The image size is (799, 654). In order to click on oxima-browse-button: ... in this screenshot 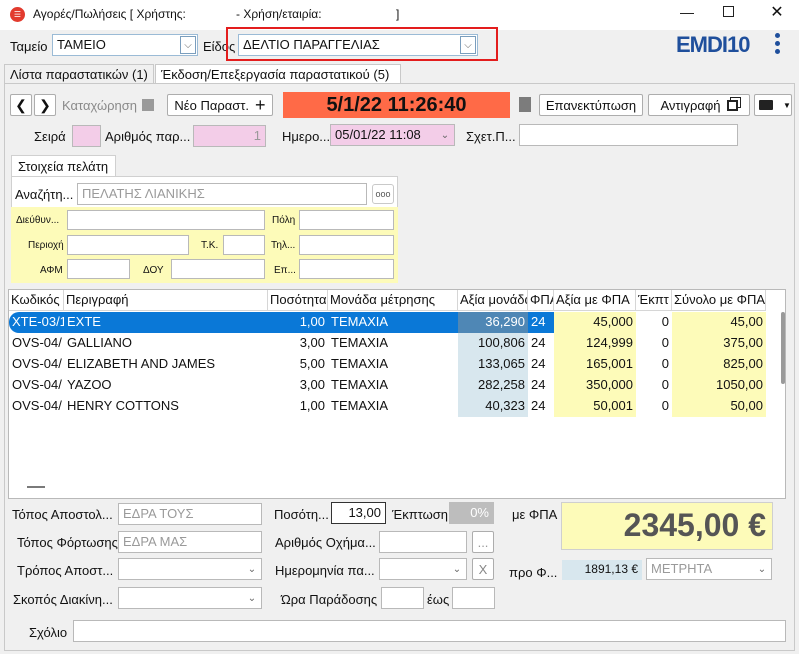, I will do `click(483, 542)`.